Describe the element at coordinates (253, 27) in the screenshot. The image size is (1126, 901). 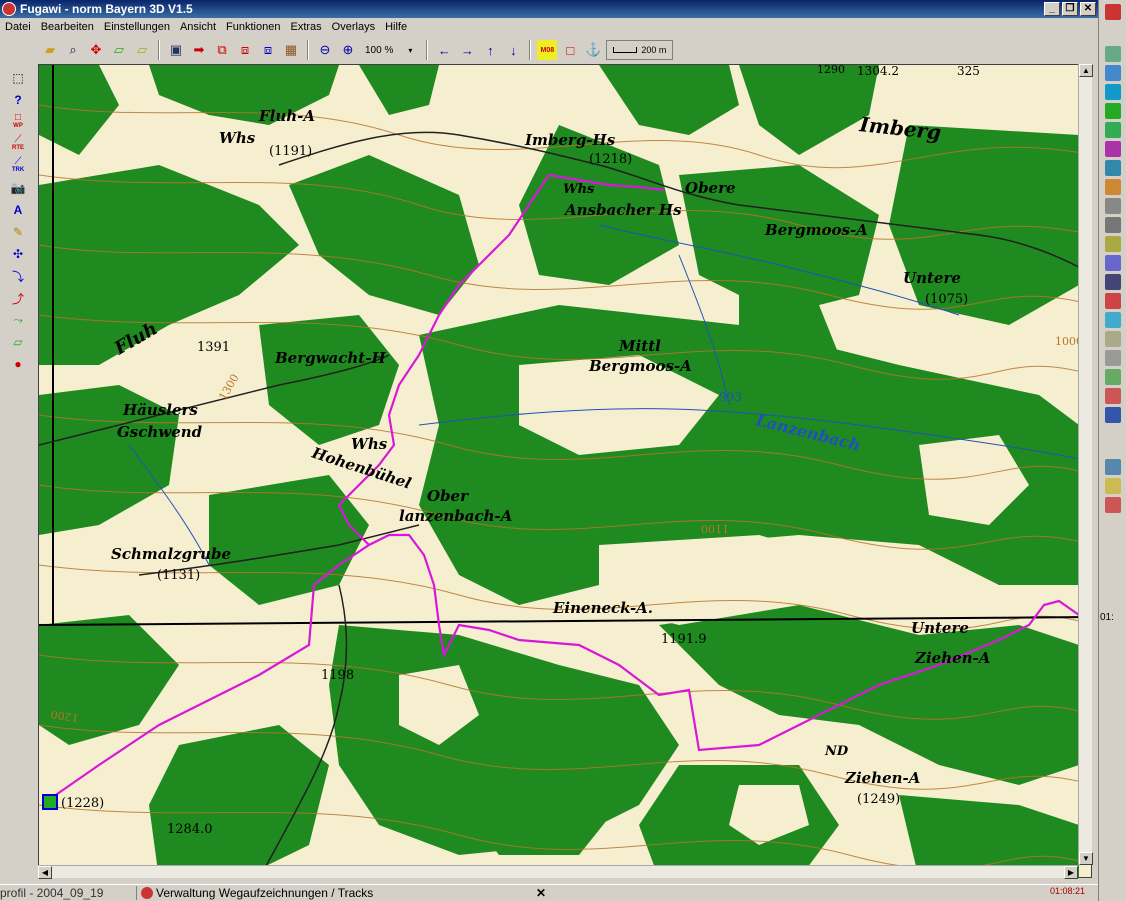
I see `menu-funktionen: Funktionen` at that location.